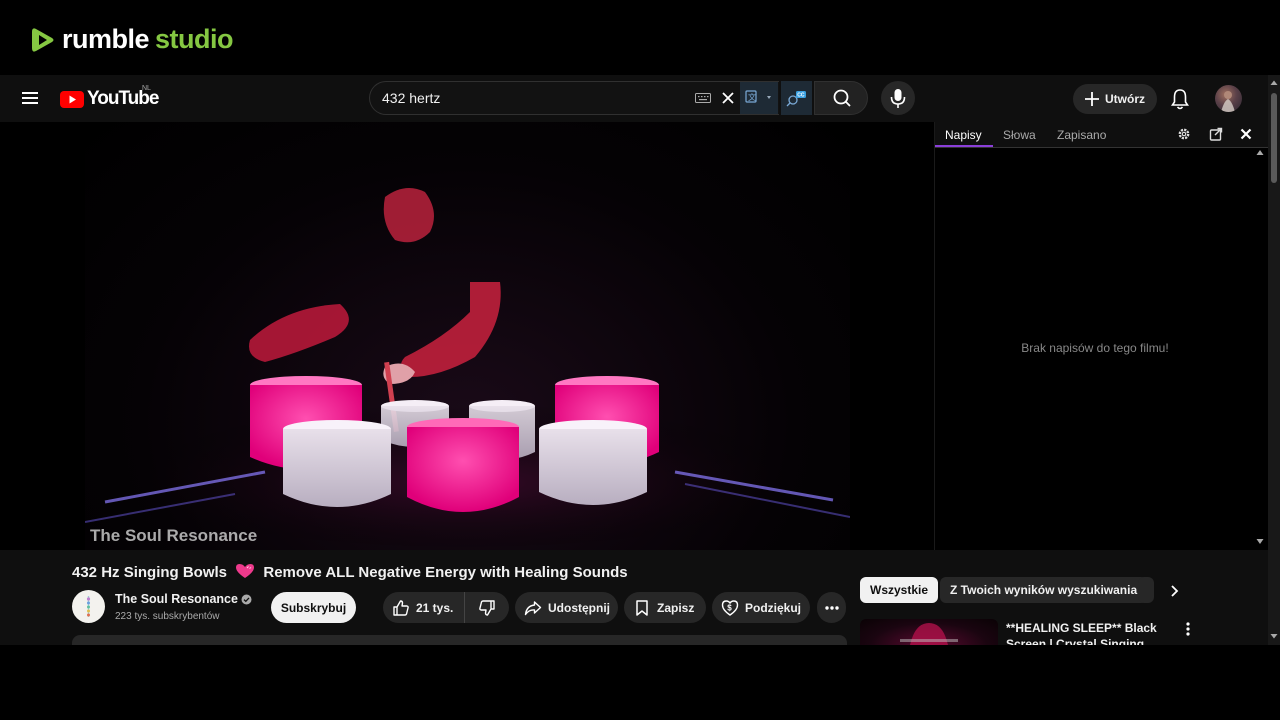 The image size is (1280, 720). Describe the element at coordinates (167, 616) in the screenshot. I see `subscriber-count: 223 tys. subskrybentów` at that location.